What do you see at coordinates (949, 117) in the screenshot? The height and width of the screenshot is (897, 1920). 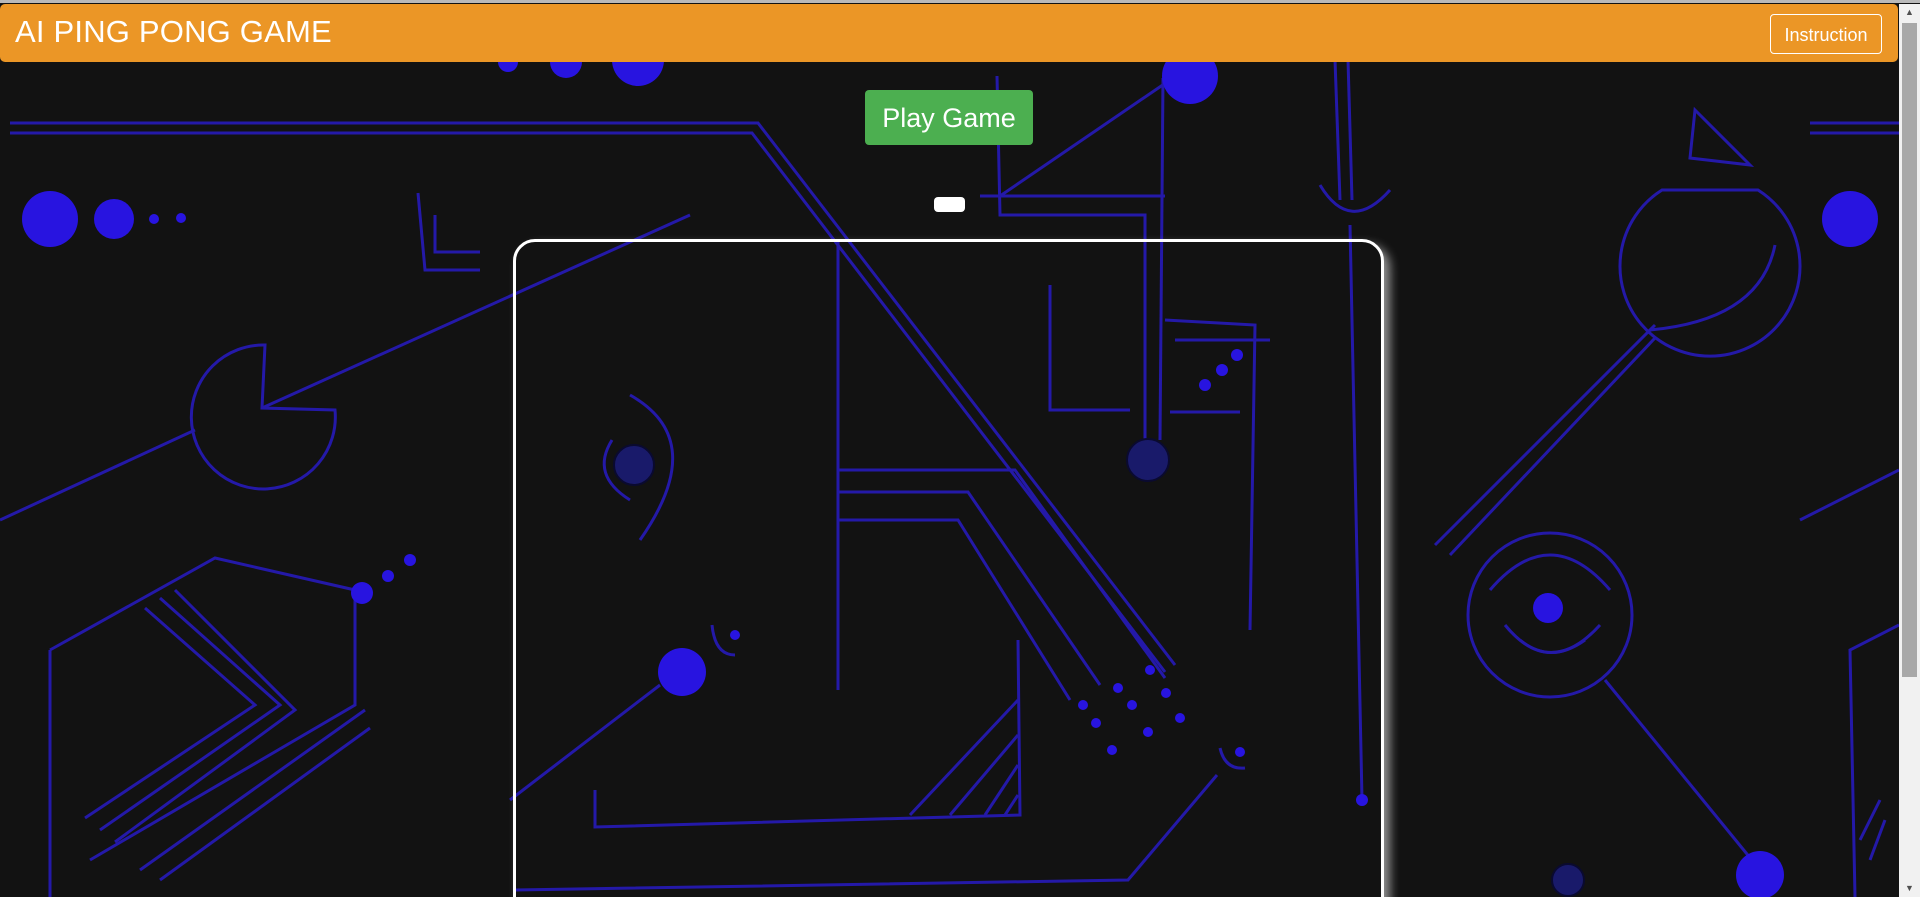 I see `play-game-button: Play Game` at bounding box center [949, 117].